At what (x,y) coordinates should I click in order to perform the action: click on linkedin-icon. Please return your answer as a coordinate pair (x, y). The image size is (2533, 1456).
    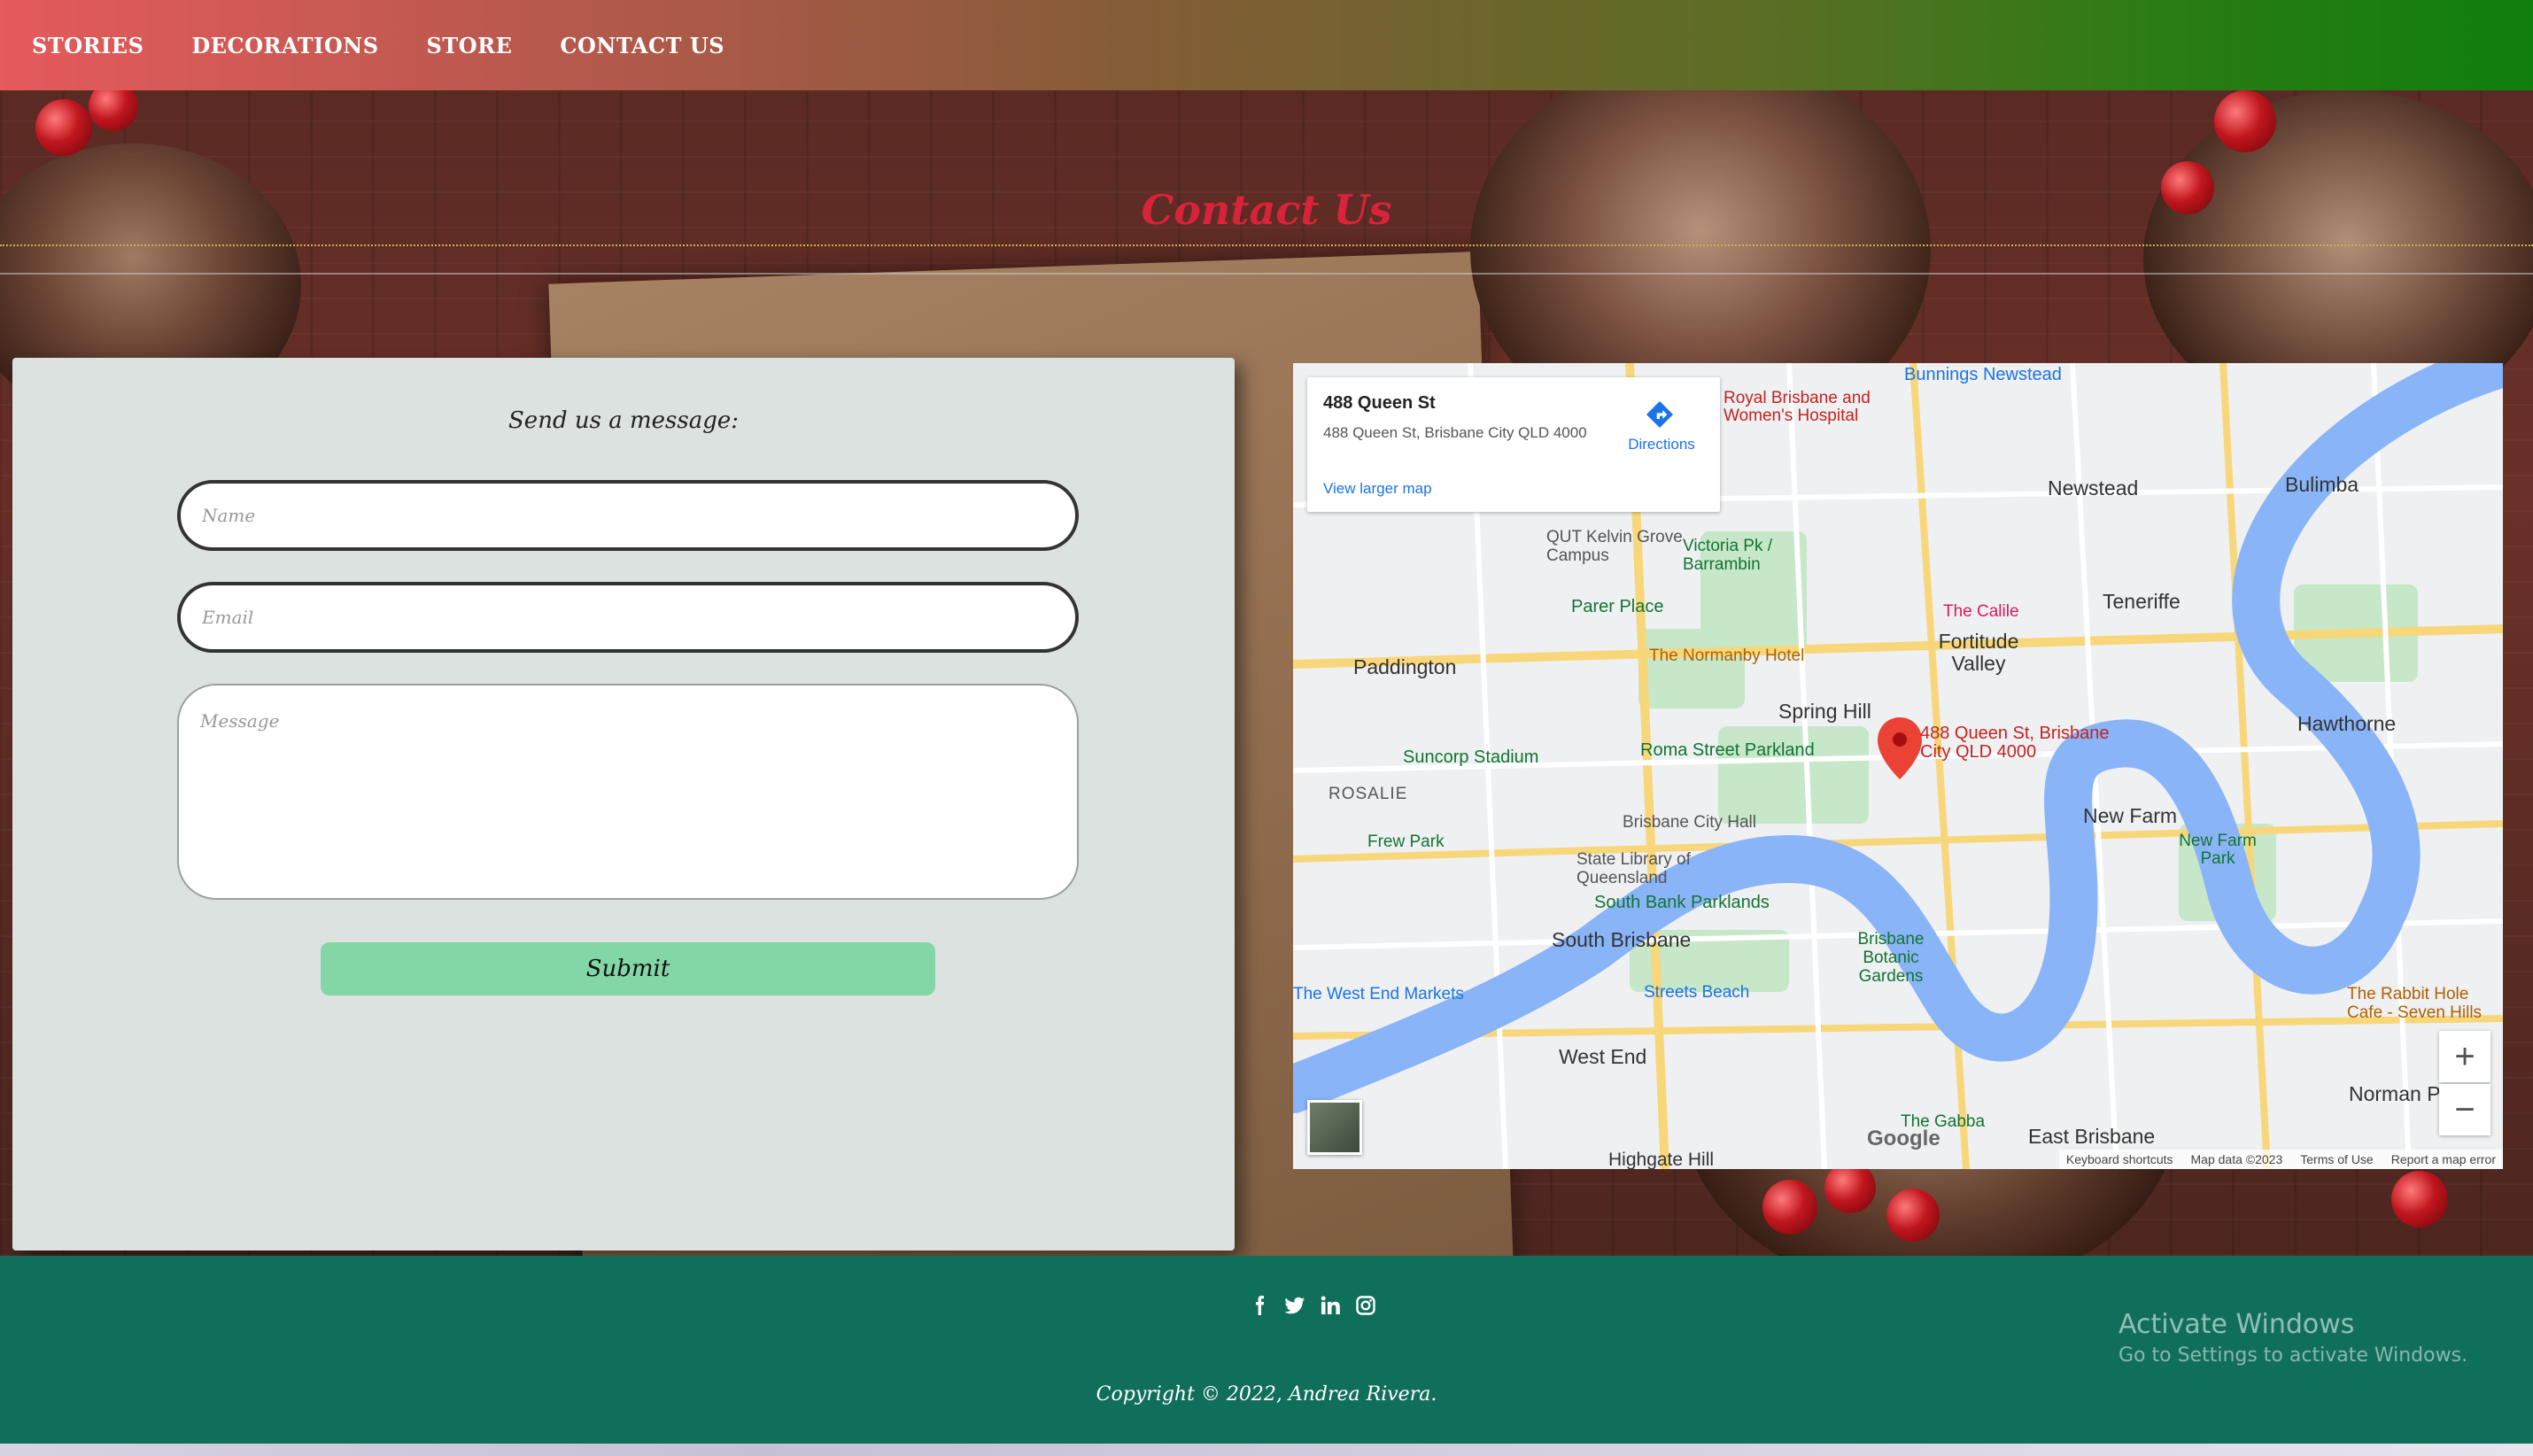
    Looking at the image, I should click on (1330, 1305).